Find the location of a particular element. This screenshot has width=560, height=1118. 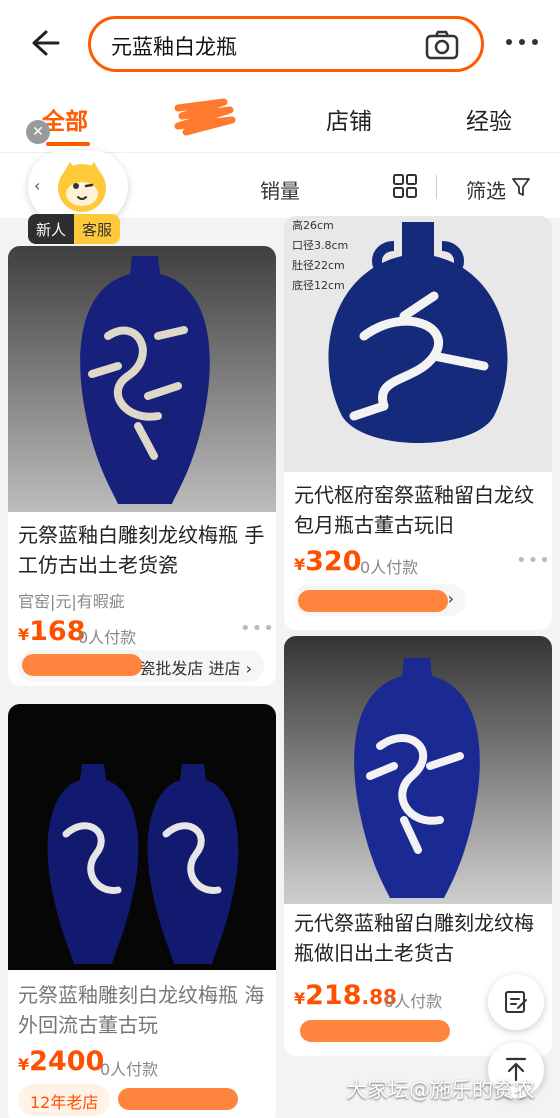

customer-service-widget: ‹ is located at coordinates (78, 187).